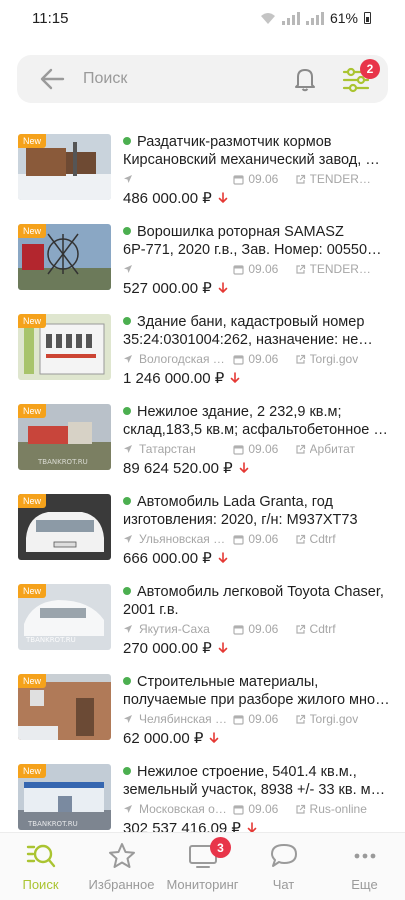 This screenshot has width=405, height=900. Describe the element at coordinates (167, 648) in the screenshot. I see `price-text: 270 000.00 ₽` at that location.